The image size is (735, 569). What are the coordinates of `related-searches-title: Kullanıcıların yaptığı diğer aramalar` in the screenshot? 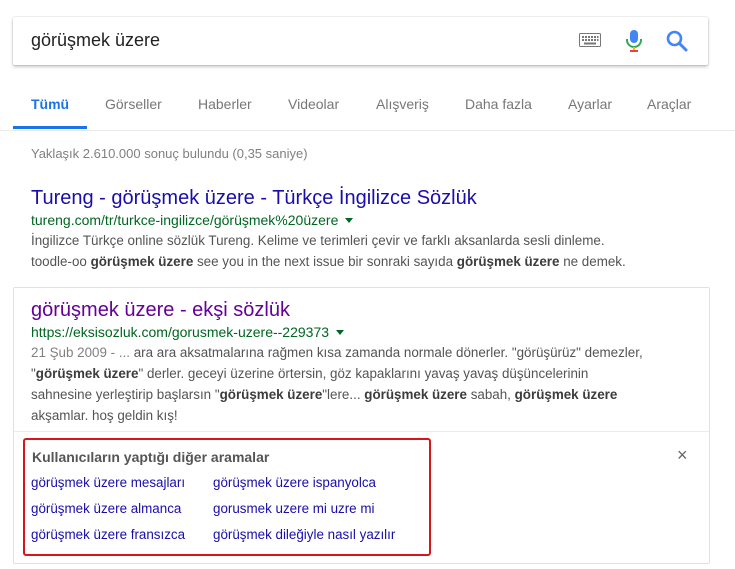 It's located at (151, 457).